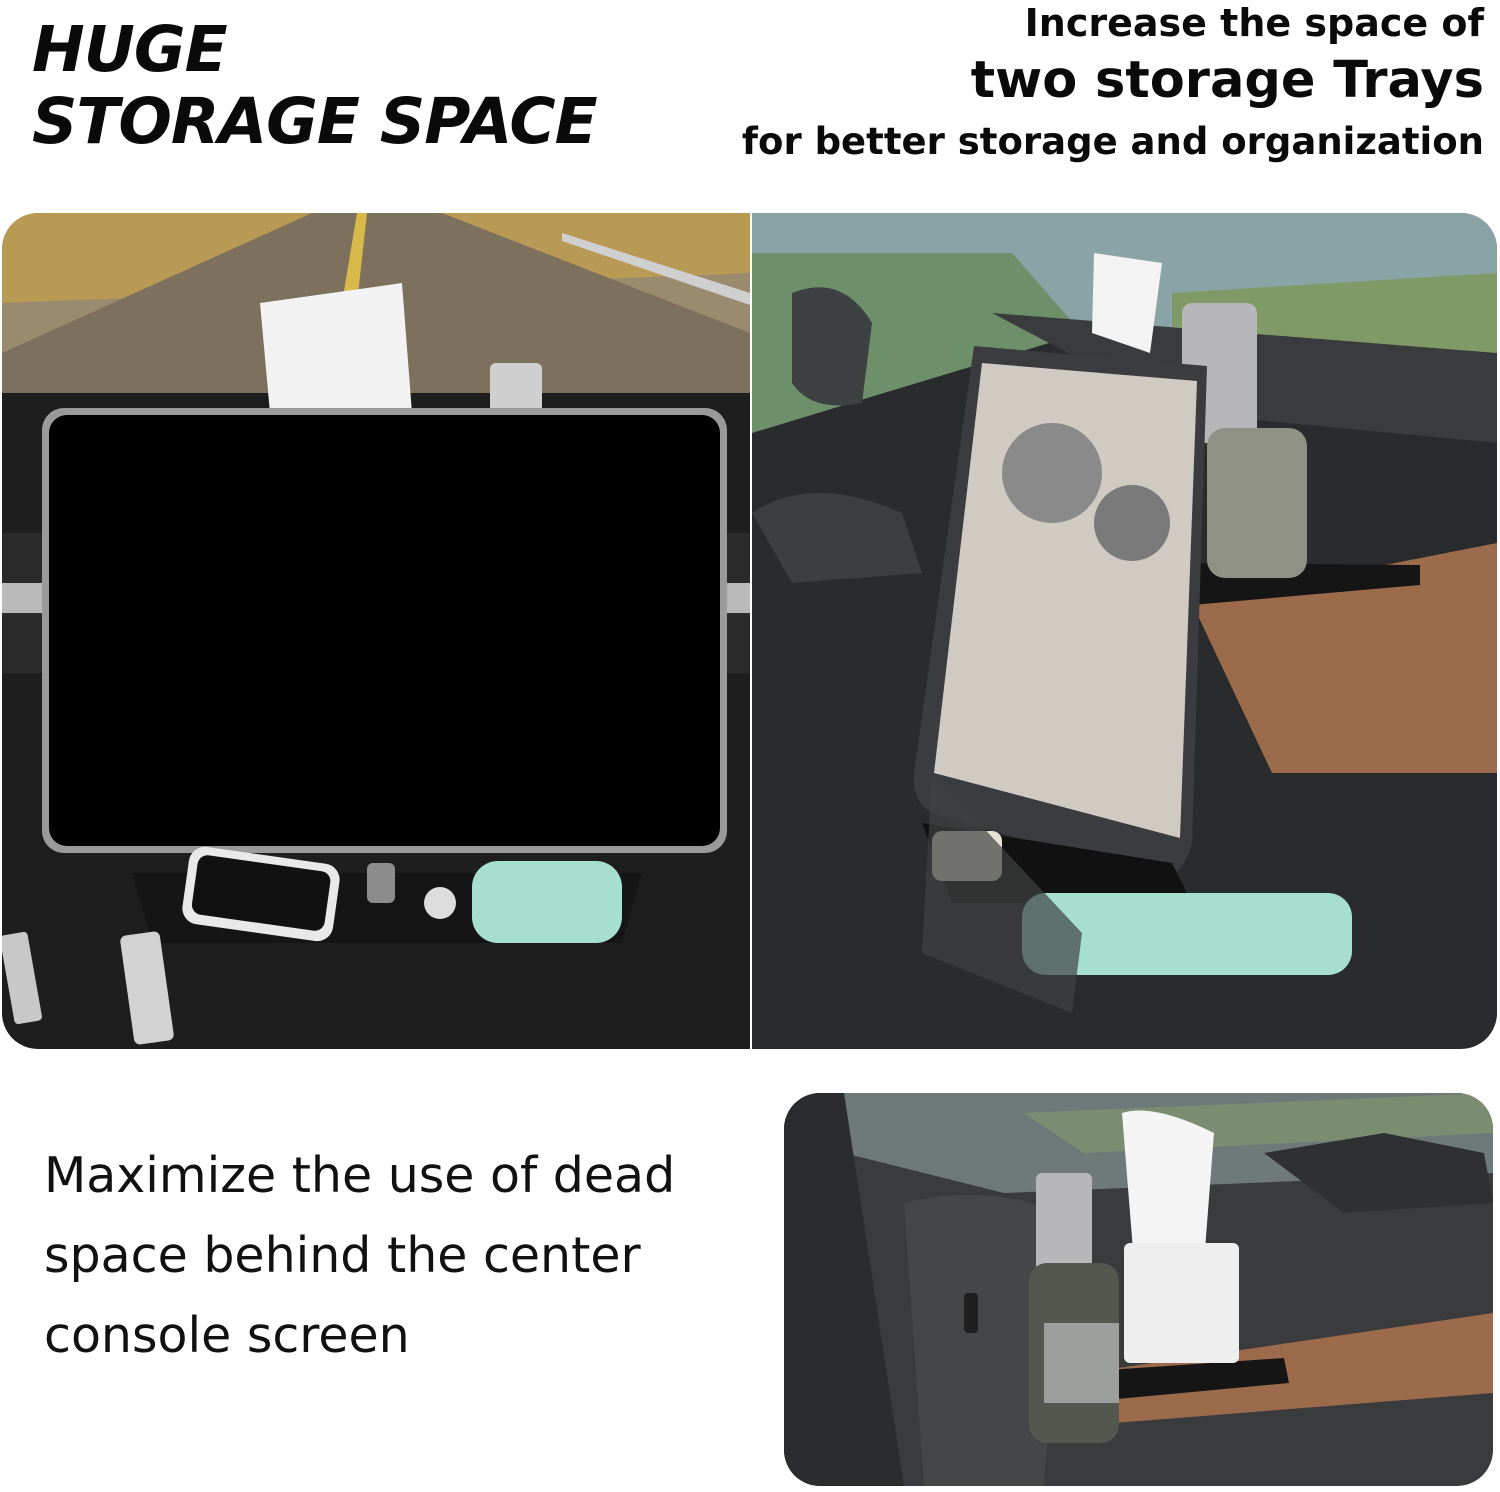  I want to click on headline-line-1: HUGE, so click(130, 49).